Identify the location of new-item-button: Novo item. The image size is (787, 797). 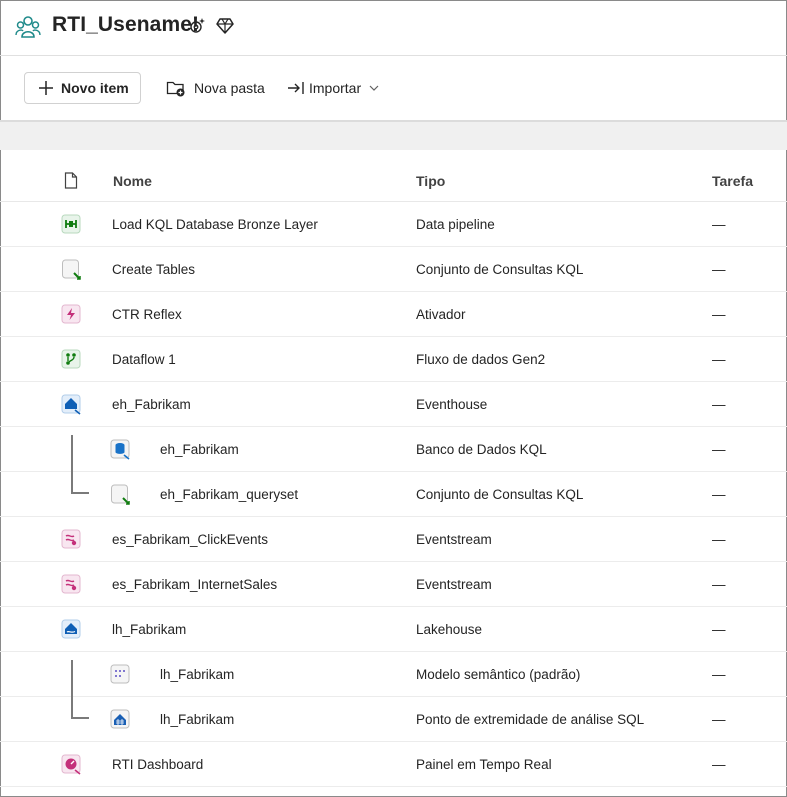
(82, 88).